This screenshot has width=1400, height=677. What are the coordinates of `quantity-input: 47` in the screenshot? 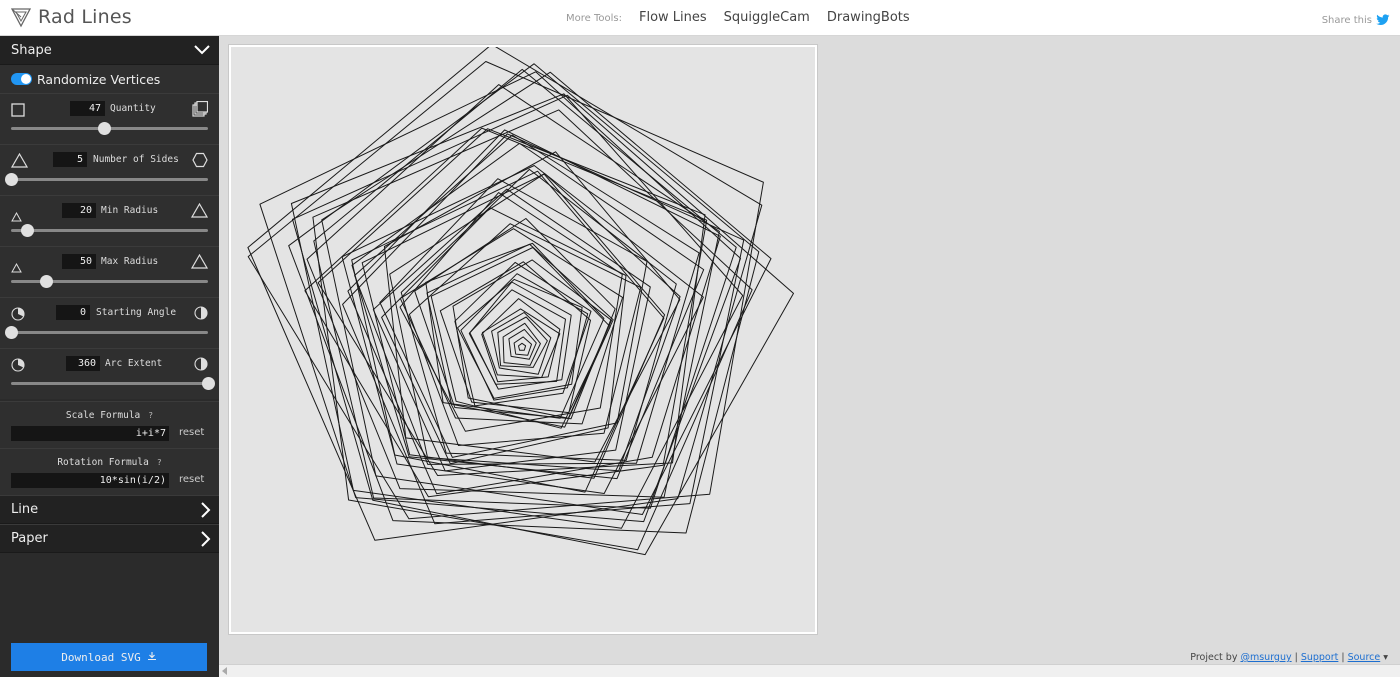 It's located at (87, 108).